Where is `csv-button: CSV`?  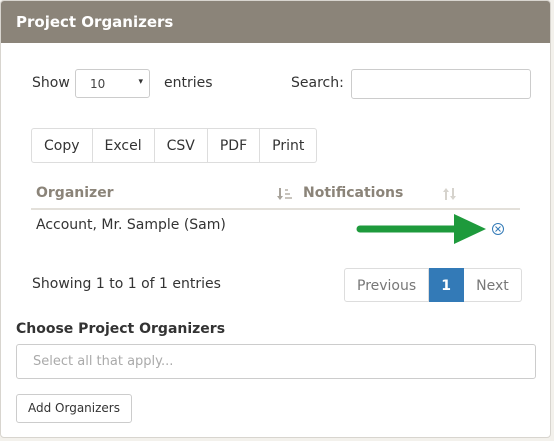
csv-button: CSV is located at coordinates (181, 145).